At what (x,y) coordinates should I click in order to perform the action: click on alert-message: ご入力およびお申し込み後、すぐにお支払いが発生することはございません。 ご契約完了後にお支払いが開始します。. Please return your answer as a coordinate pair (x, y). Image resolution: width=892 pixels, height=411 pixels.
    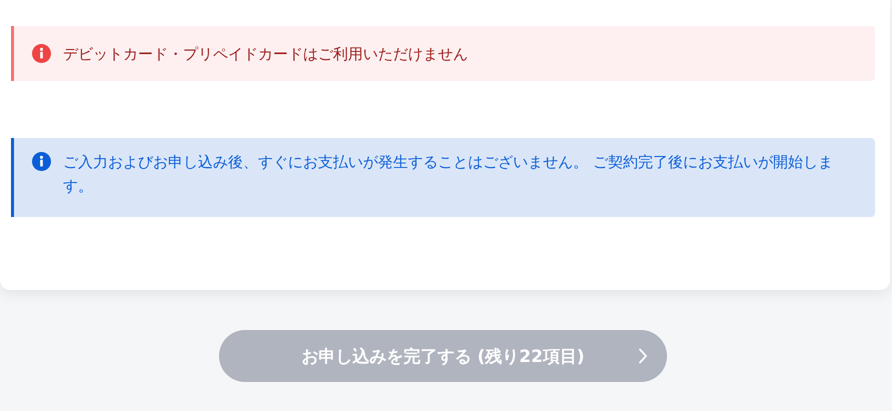
    Looking at the image, I should click on (448, 174).